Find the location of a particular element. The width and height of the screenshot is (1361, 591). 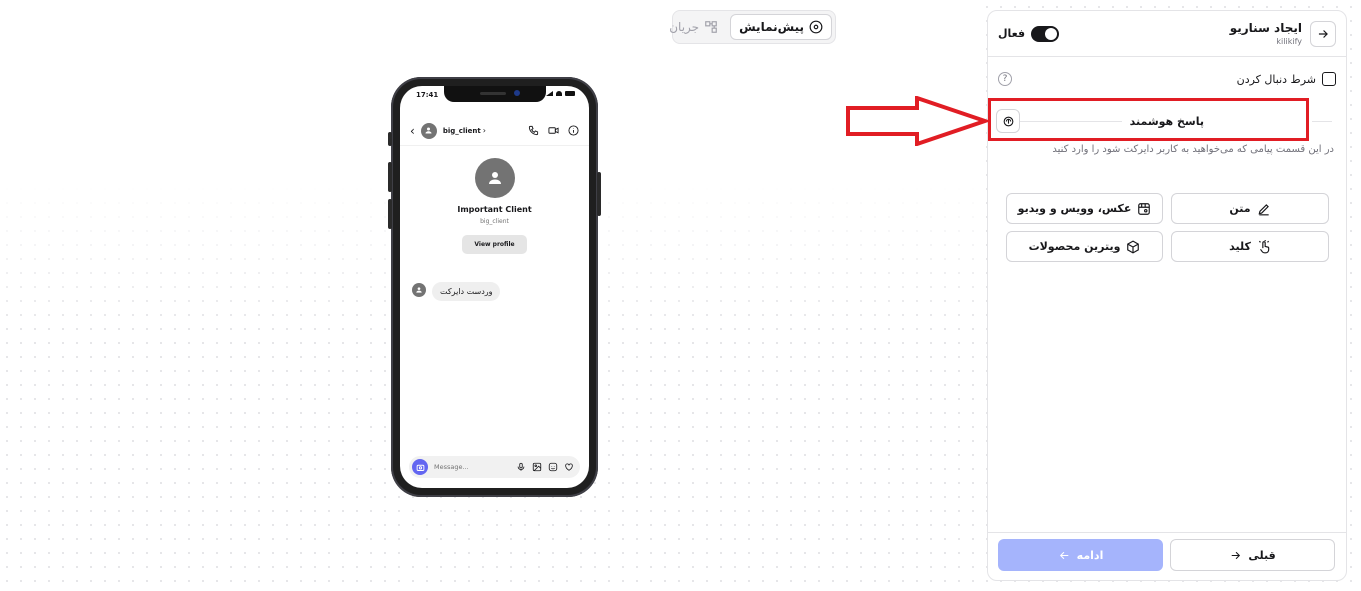

option-text-button: متن is located at coordinates (1250, 208).